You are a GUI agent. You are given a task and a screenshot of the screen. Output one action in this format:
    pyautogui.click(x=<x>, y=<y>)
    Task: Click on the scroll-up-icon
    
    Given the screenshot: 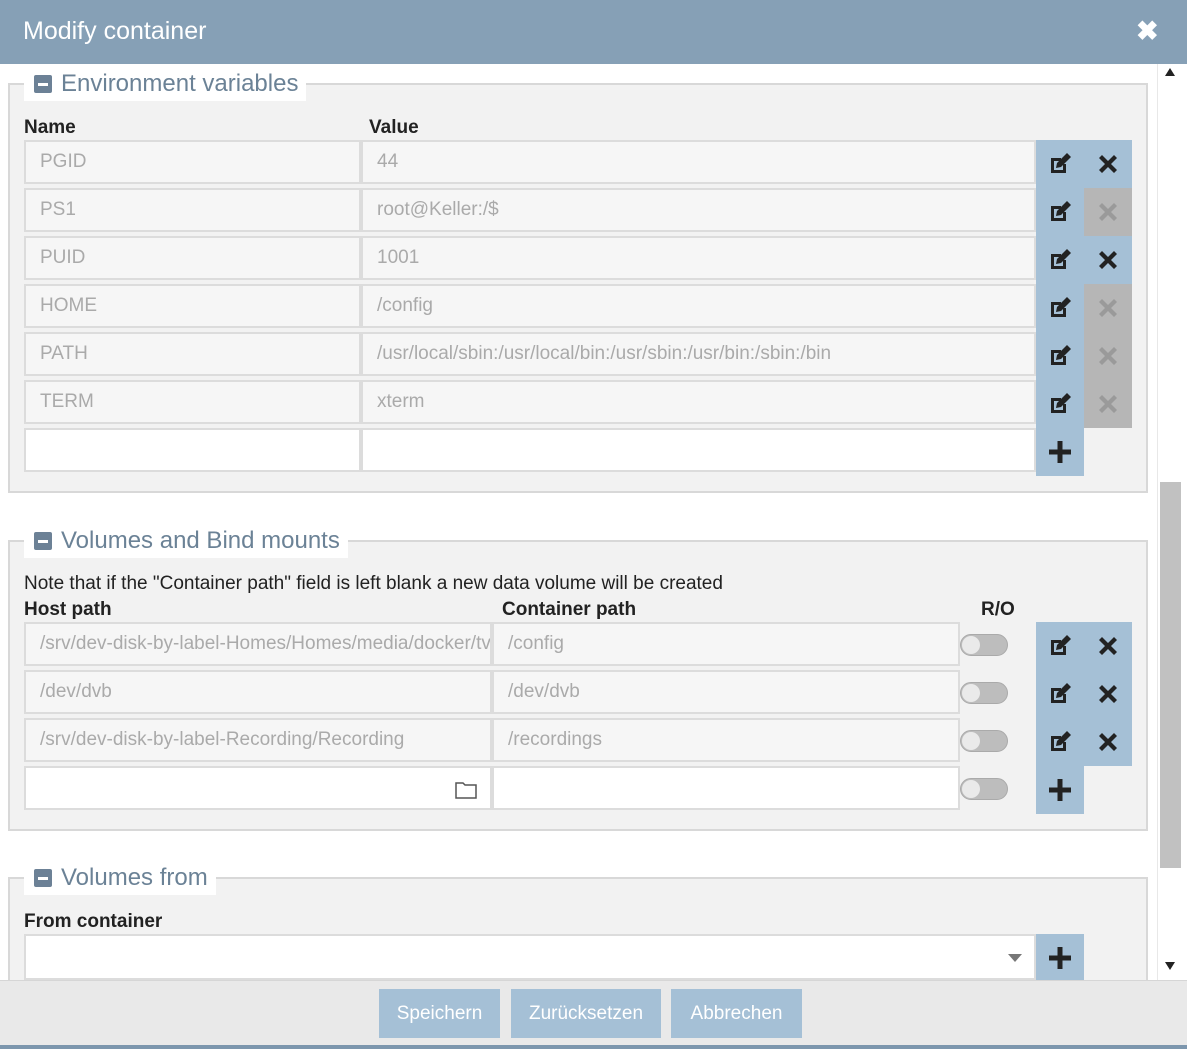 What is the action you would take?
    pyautogui.click(x=1170, y=72)
    